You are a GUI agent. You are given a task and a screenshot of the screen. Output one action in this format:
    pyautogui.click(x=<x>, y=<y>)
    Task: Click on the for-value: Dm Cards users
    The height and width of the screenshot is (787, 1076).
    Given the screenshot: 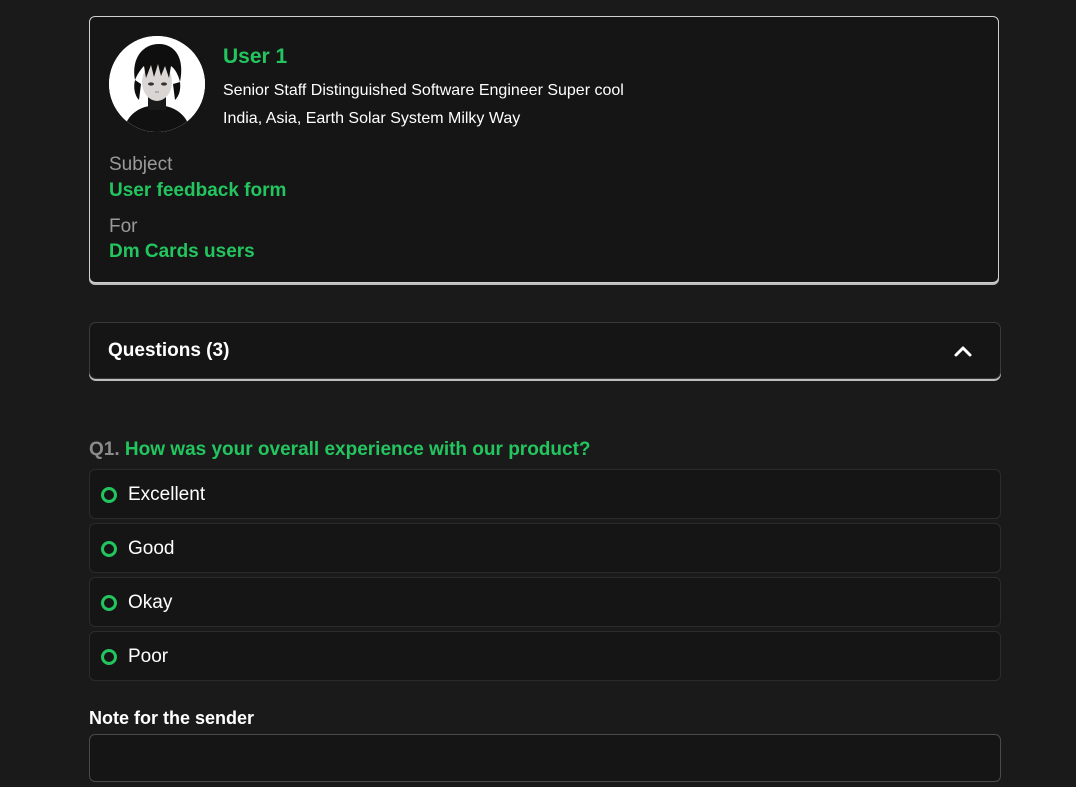 What is the action you would take?
    pyautogui.click(x=182, y=251)
    